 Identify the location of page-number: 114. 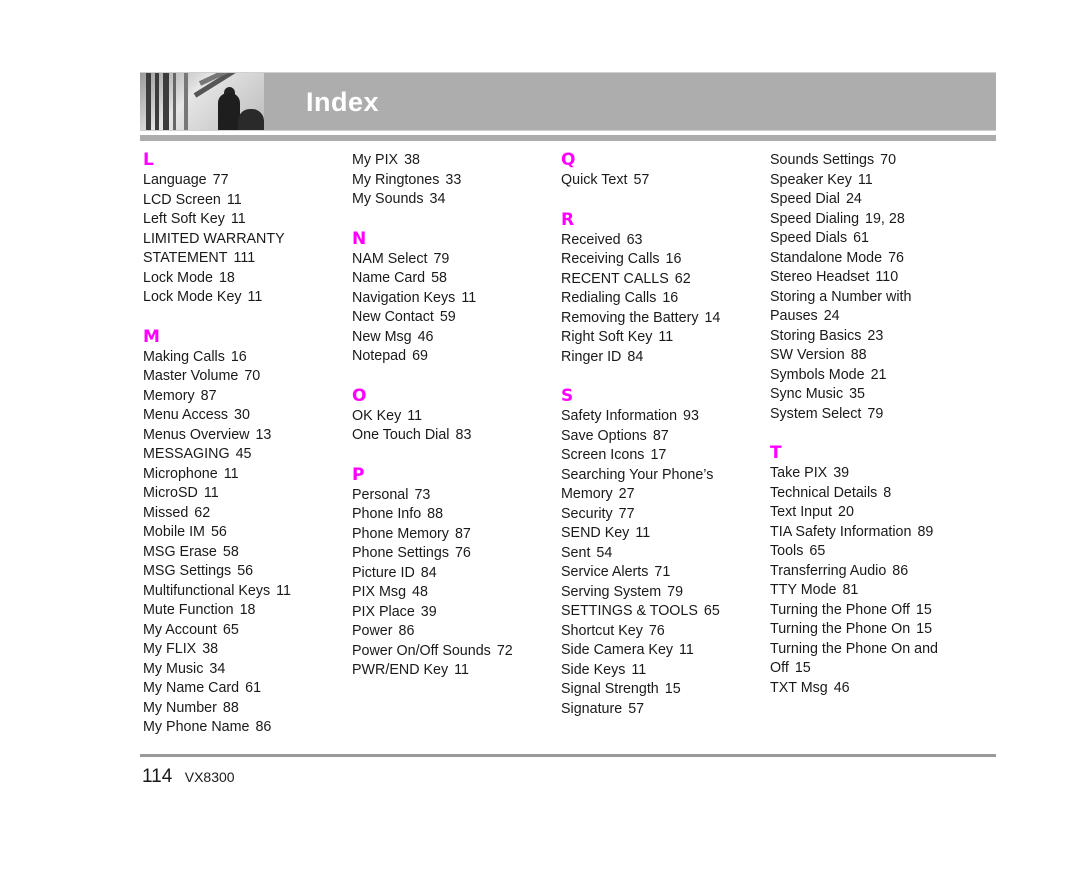
(157, 776).